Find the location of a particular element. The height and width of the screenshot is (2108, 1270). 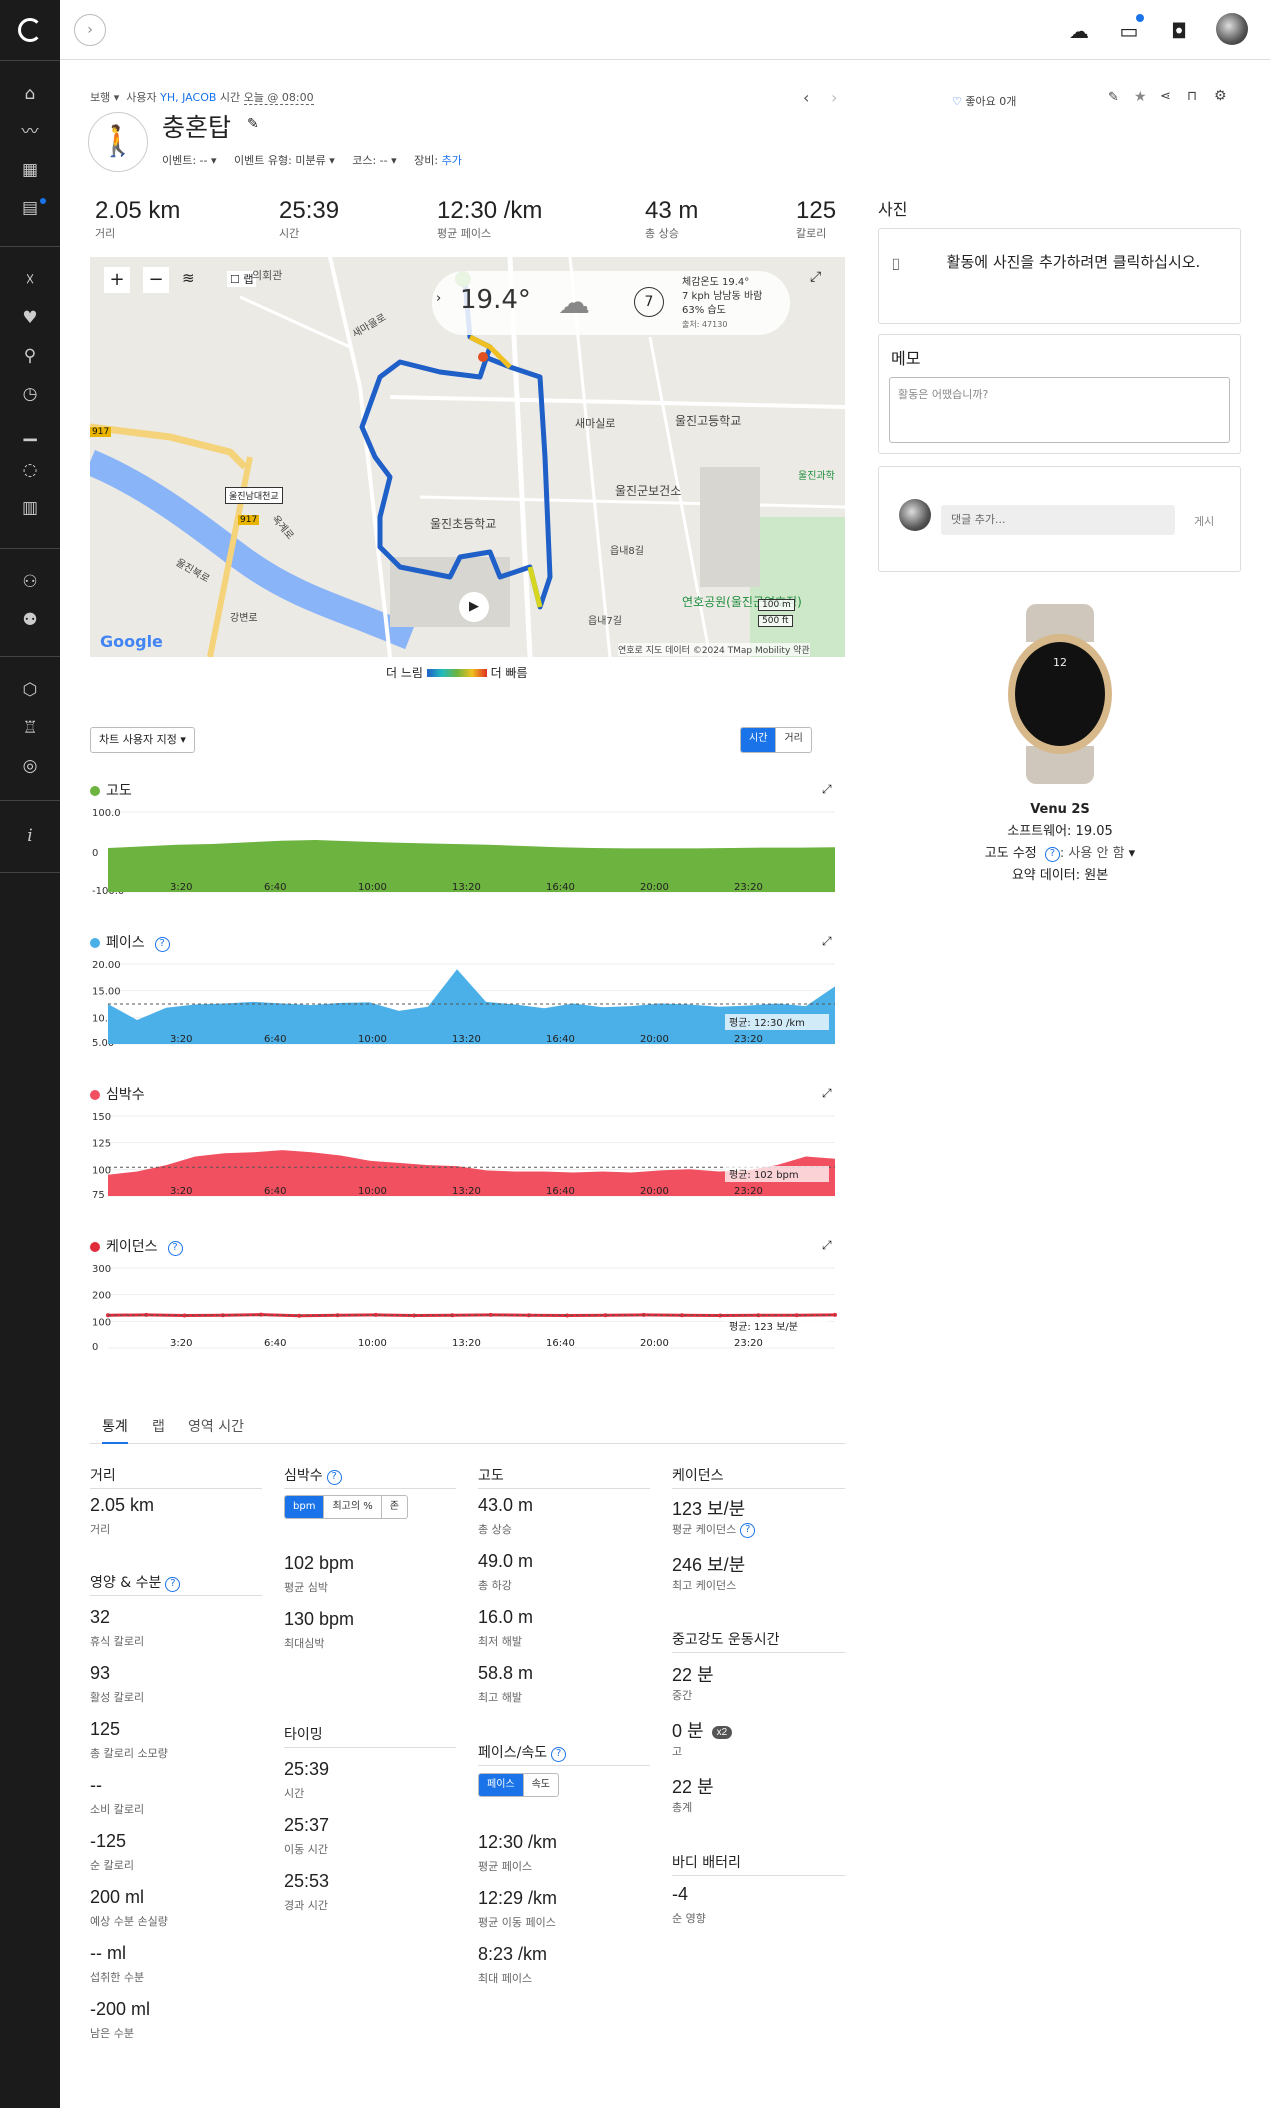

activity-title: 충혼탑 is located at coordinates (196, 126).